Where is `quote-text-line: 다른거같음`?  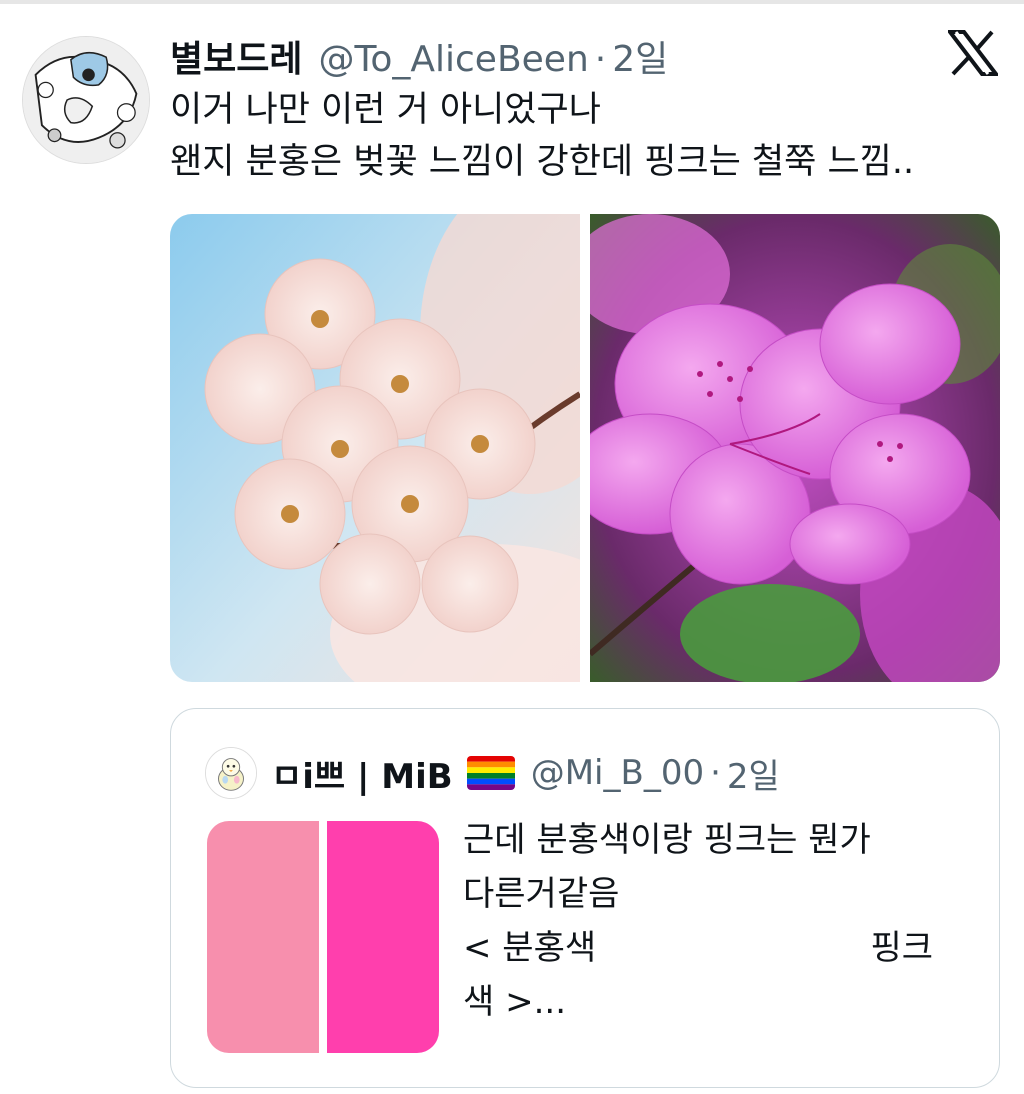 quote-text-line: 다른거같음 is located at coordinates (541, 894).